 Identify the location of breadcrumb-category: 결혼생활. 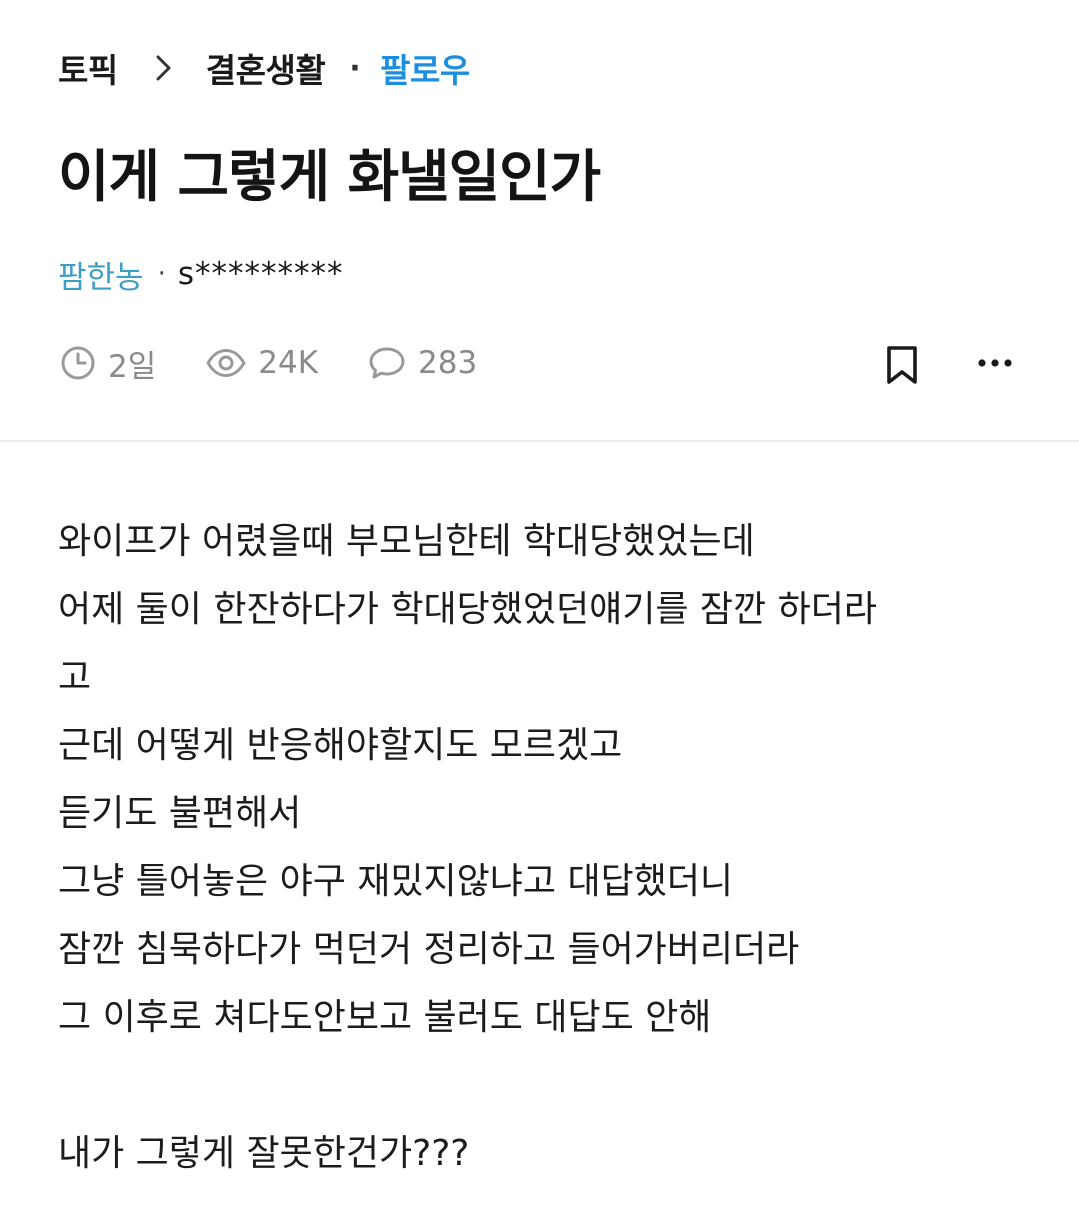
(266, 68).